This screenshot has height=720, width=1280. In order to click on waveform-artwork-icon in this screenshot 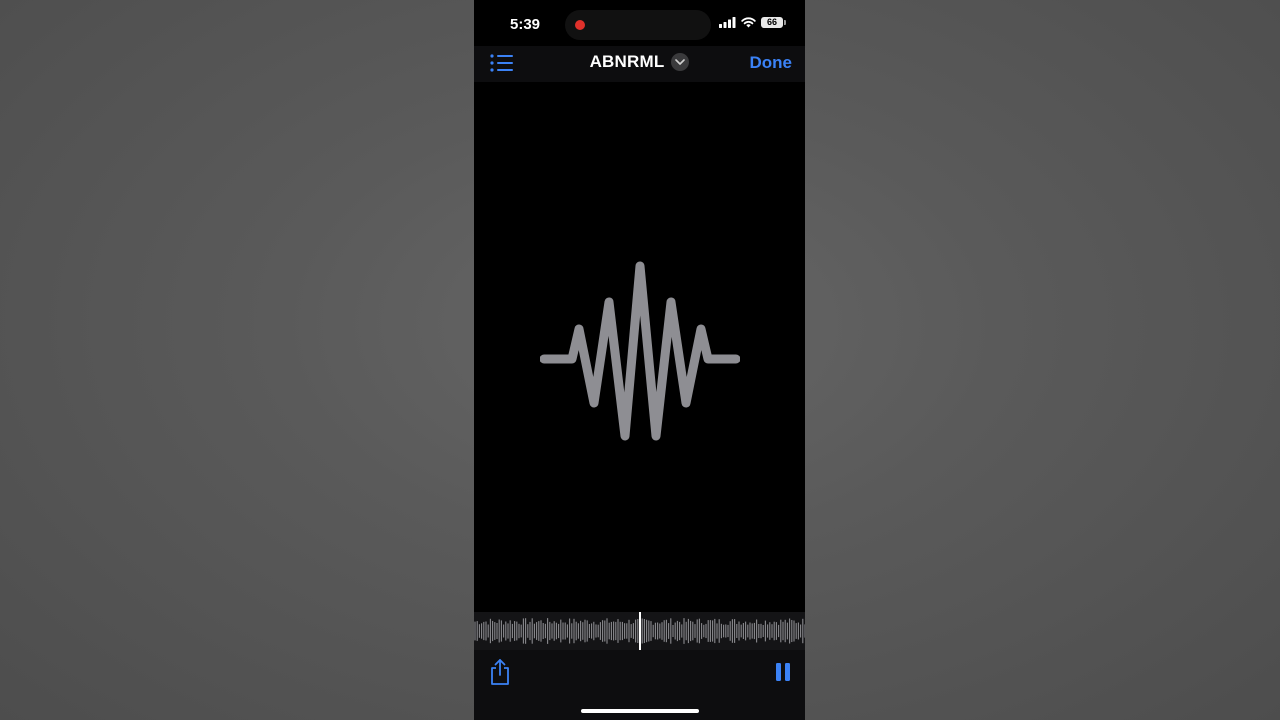, I will do `click(640, 351)`.